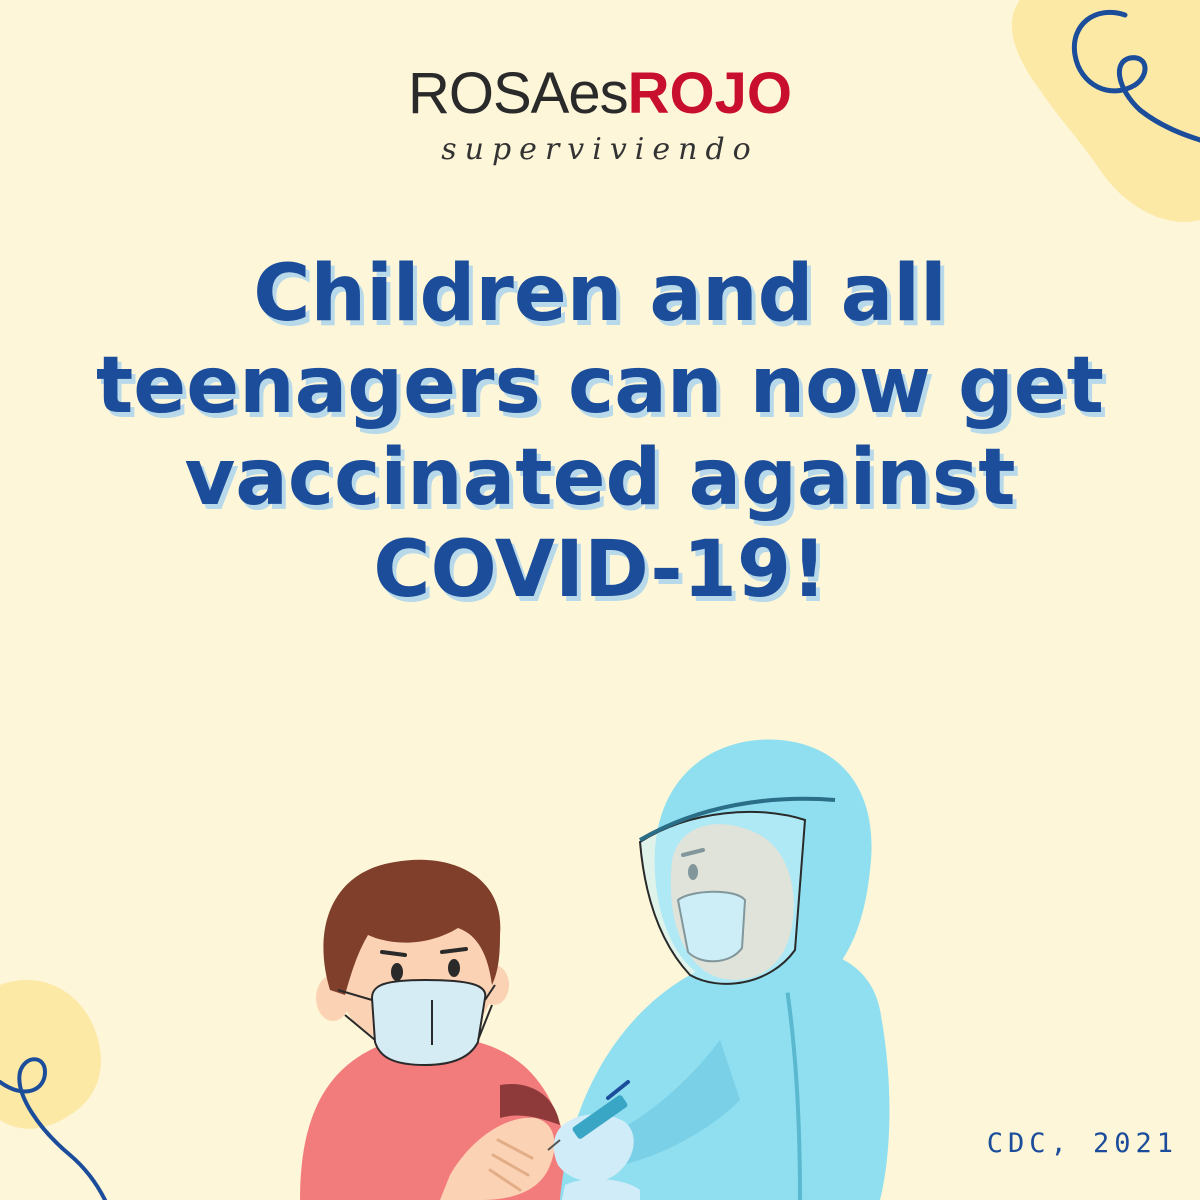 The height and width of the screenshot is (1200, 1200). What do you see at coordinates (722, 897) in the screenshot?
I see `worker-face-shield` at bounding box center [722, 897].